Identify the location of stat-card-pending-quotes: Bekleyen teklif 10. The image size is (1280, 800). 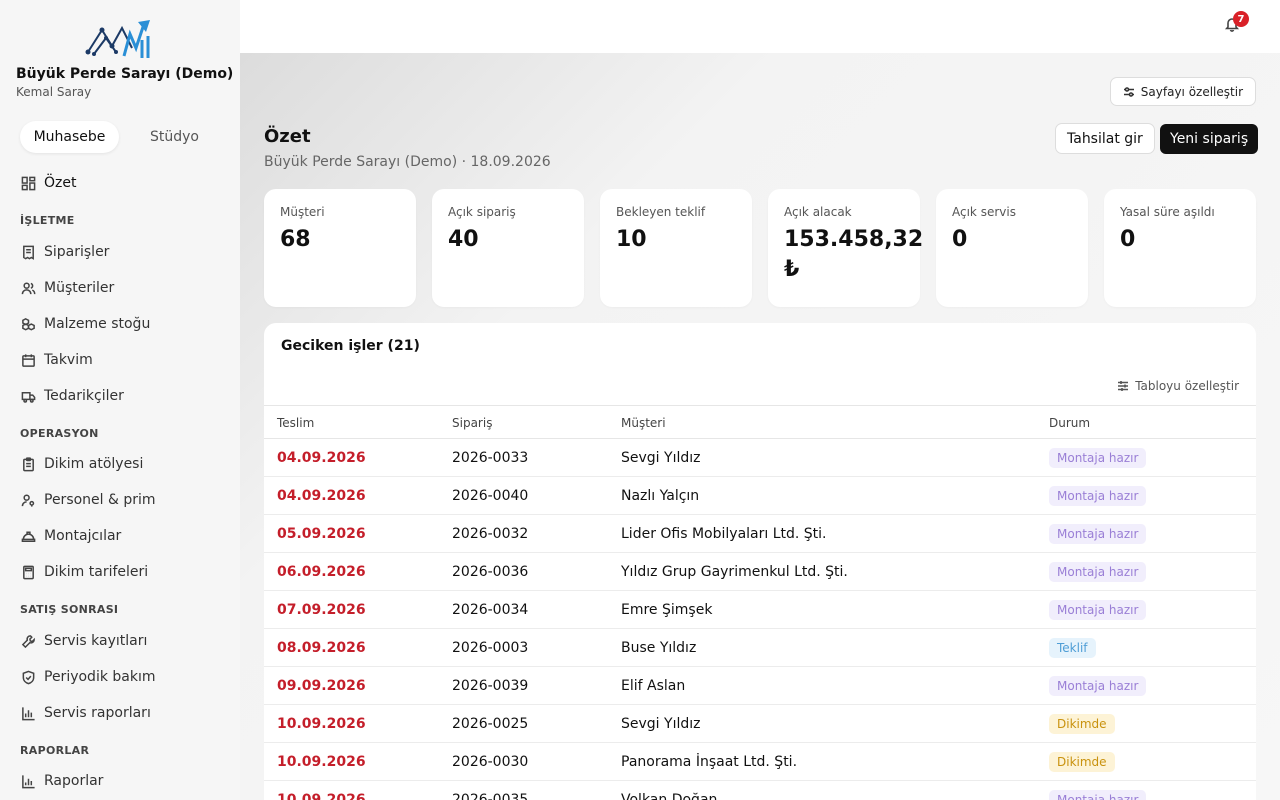
(676, 248).